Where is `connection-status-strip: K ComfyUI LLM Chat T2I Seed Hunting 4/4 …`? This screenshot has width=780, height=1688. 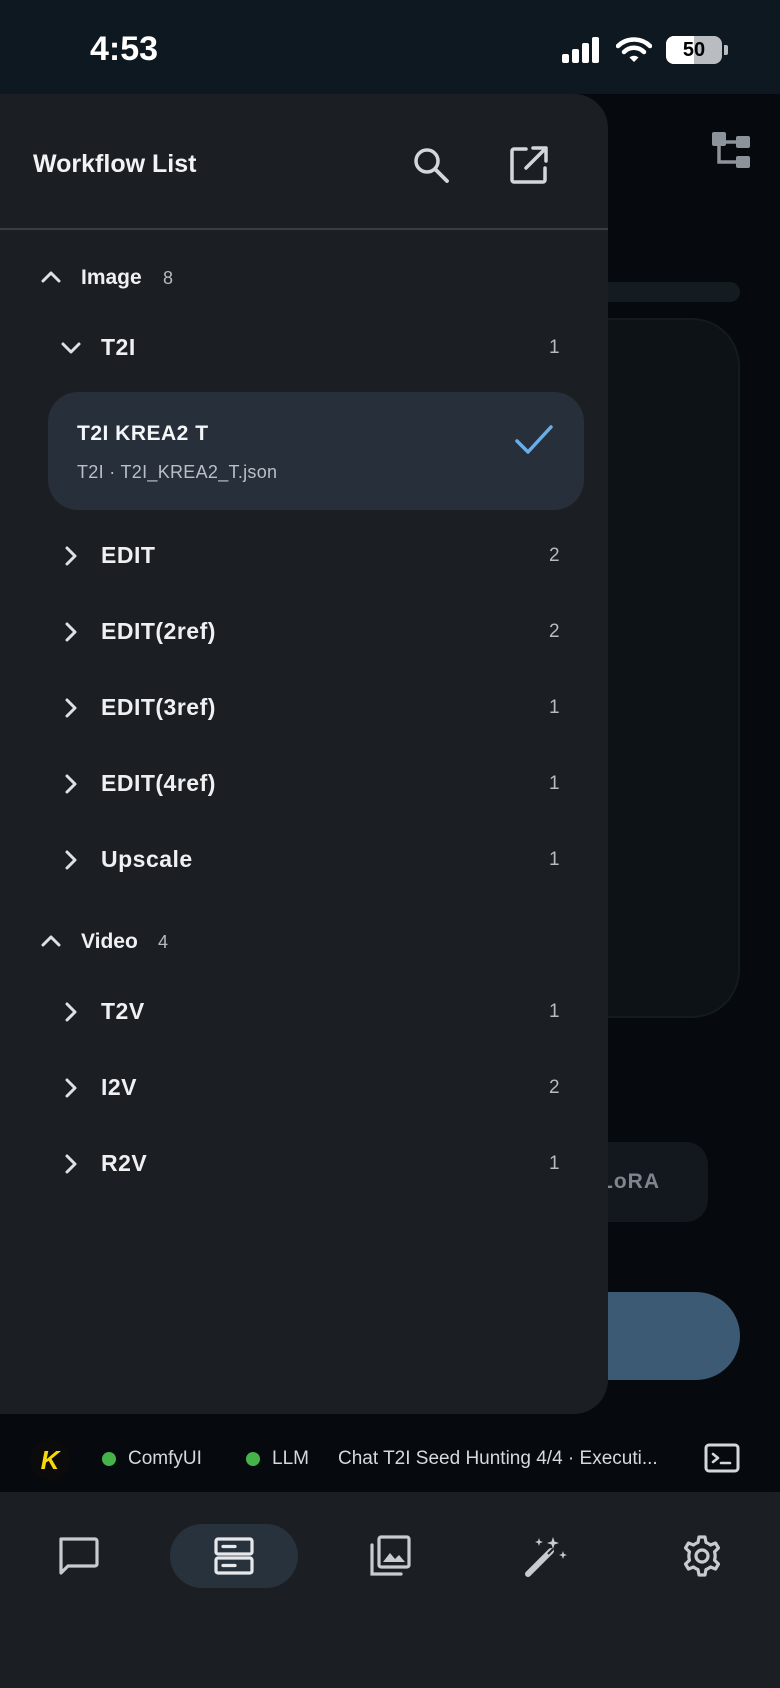
connection-status-strip: K ComfyUI LLM Chat T2I Seed Hunting 4/4 … is located at coordinates (390, 1460).